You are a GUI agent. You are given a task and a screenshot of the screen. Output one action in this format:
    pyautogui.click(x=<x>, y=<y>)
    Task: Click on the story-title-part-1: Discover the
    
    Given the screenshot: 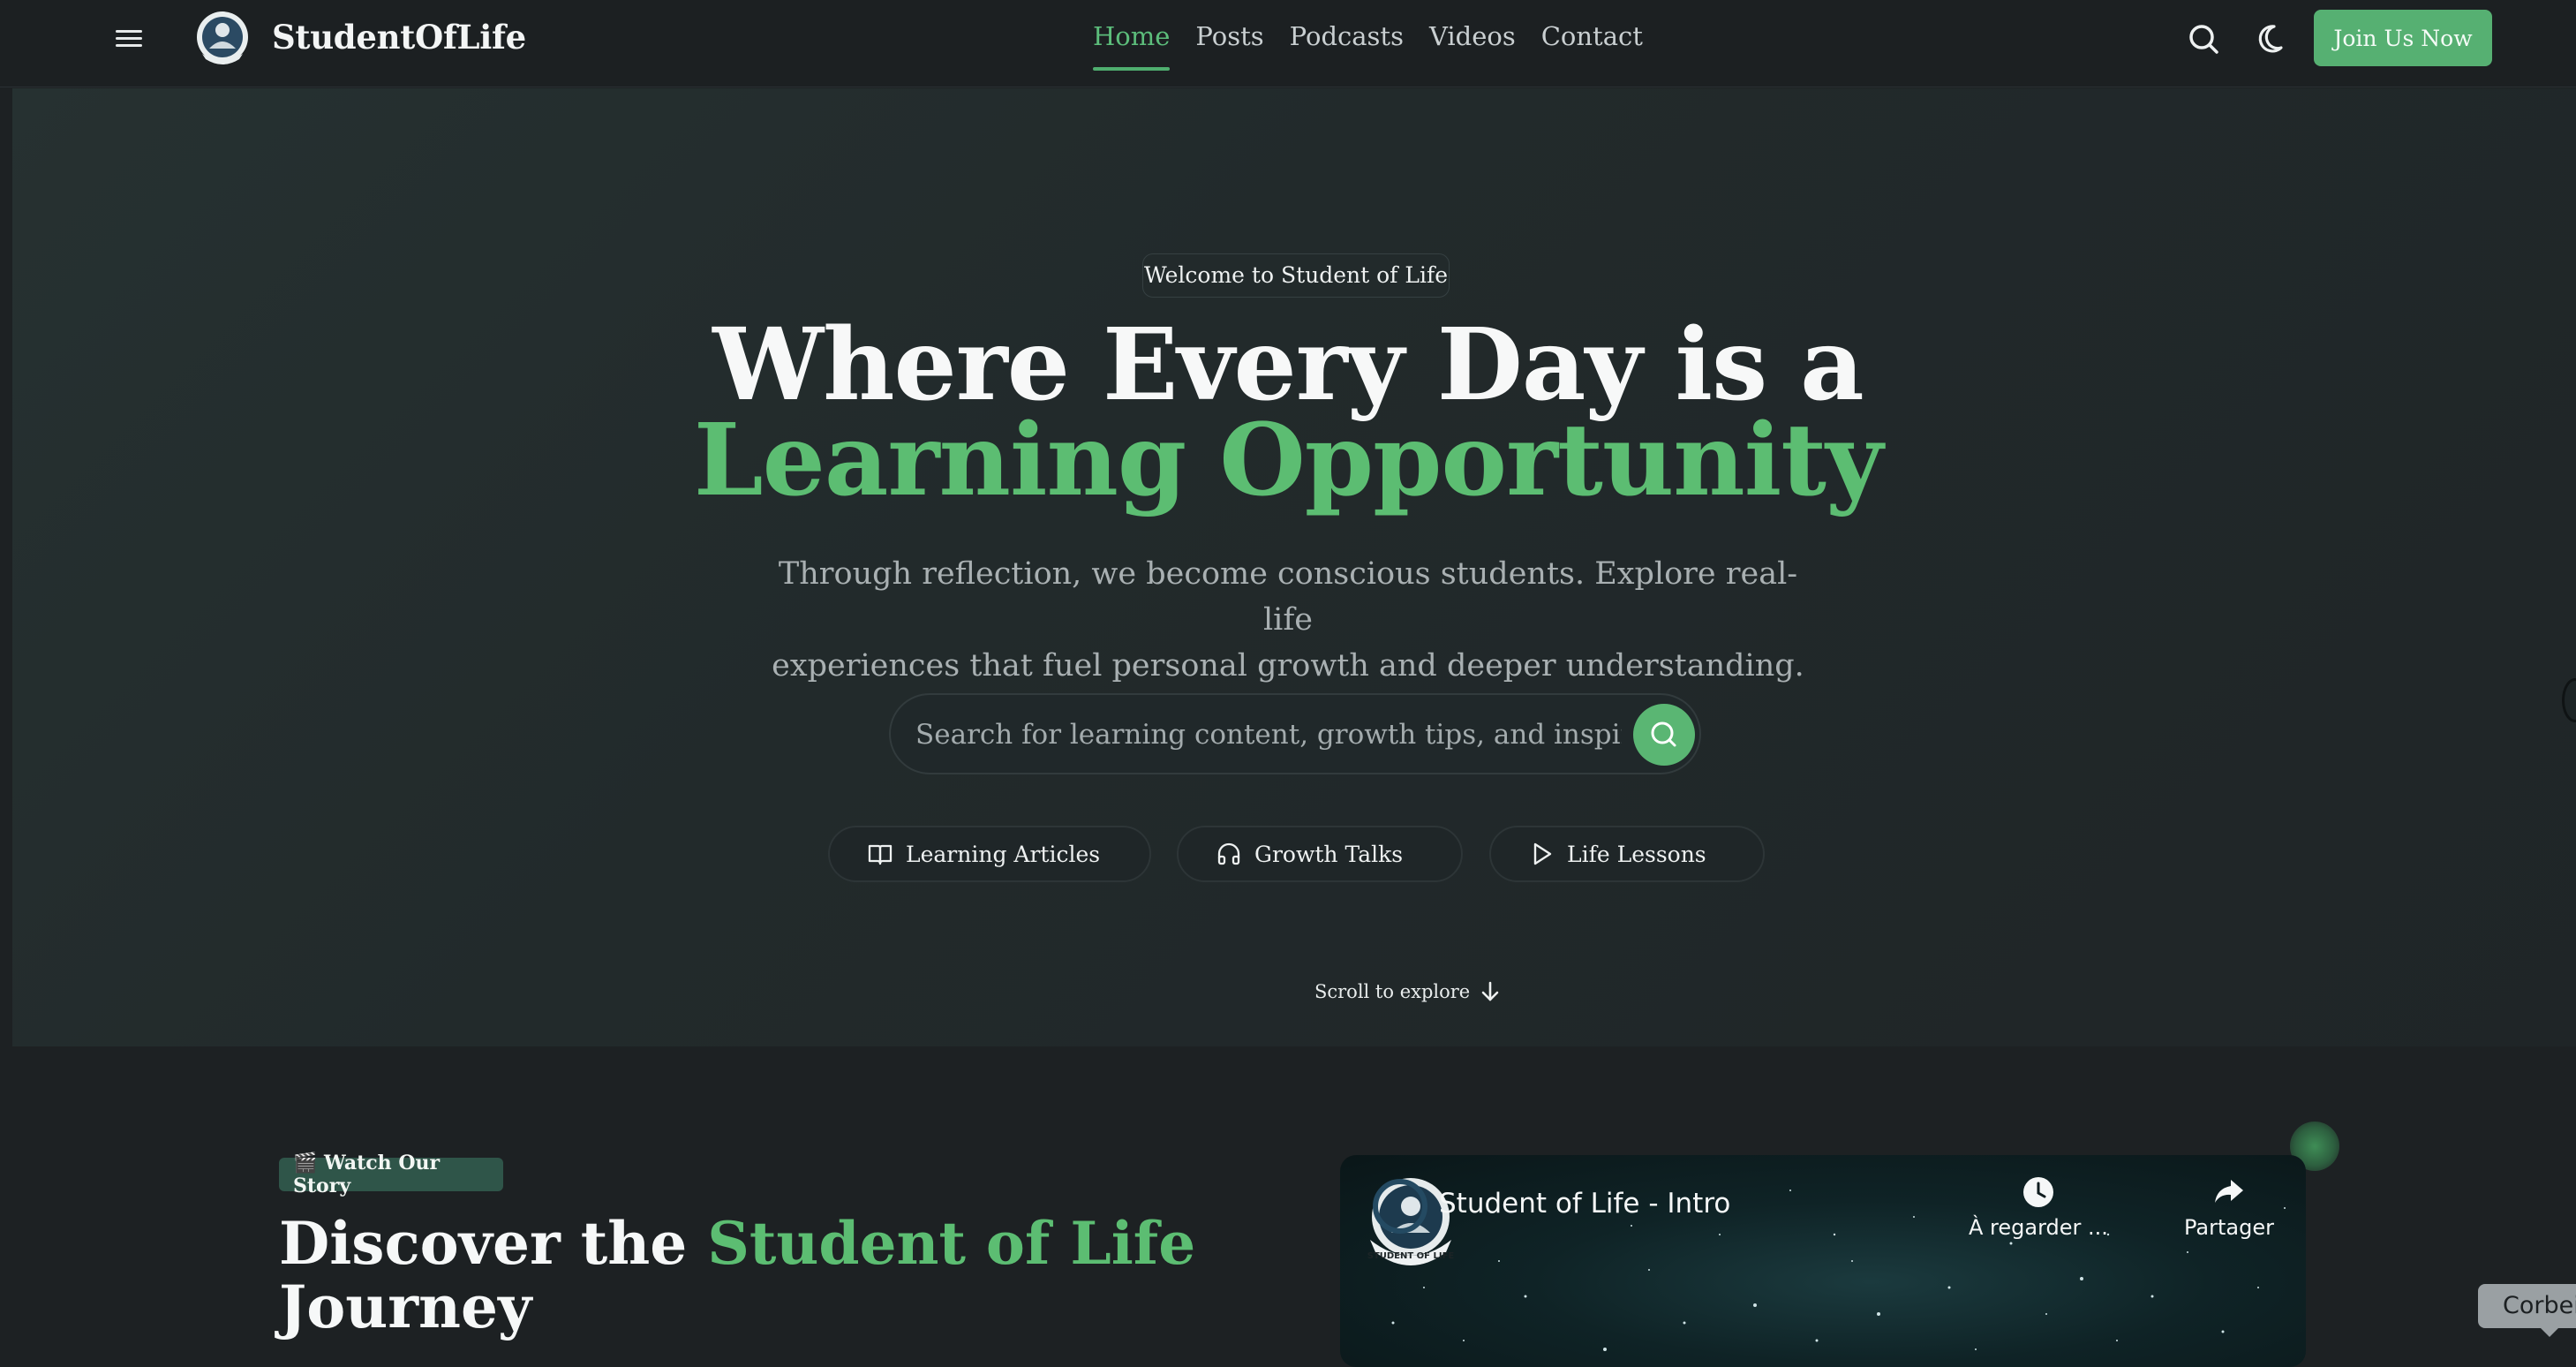 What is the action you would take?
    pyautogui.click(x=494, y=1243)
    